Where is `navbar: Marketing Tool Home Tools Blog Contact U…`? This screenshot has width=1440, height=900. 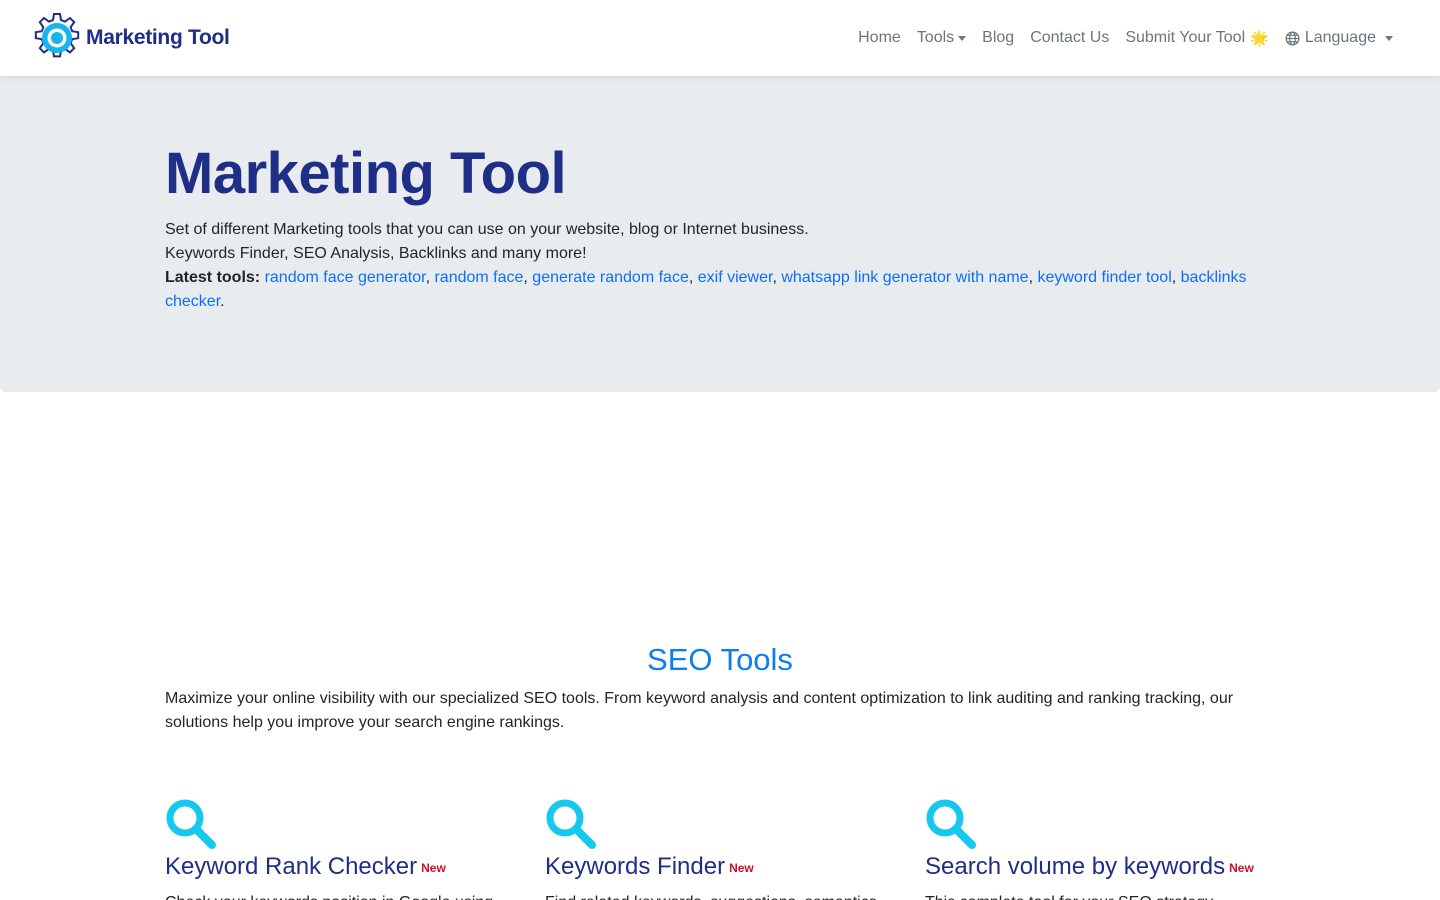 navbar: Marketing Tool Home Tools Blog Contact U… is located at coordinates (720, 38).